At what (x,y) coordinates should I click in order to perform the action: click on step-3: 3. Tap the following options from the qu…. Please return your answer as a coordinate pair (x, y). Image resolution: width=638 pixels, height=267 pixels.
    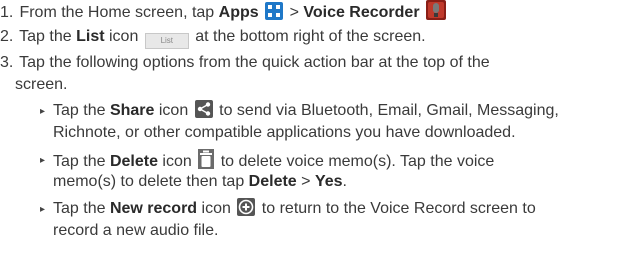
    Looking at the image, I should click on (245, 63).